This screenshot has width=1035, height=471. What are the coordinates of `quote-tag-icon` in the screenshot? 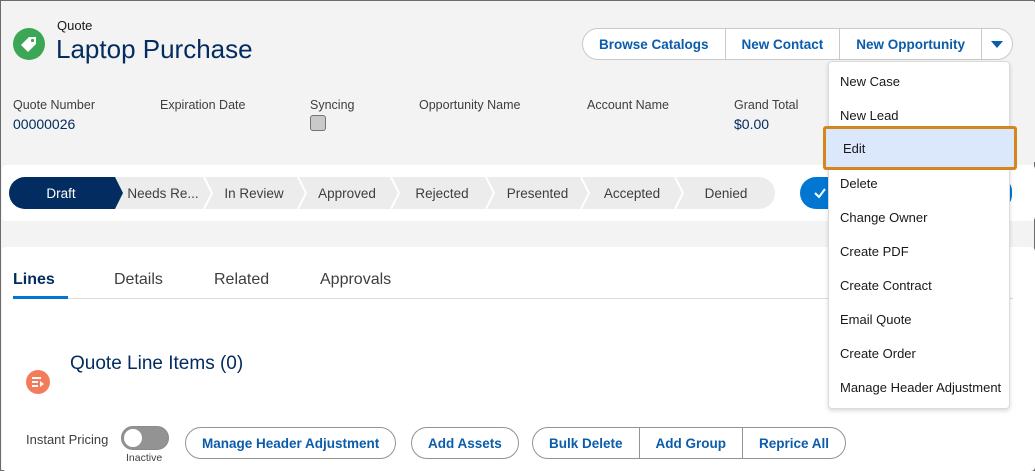 It's located at (29, 44).